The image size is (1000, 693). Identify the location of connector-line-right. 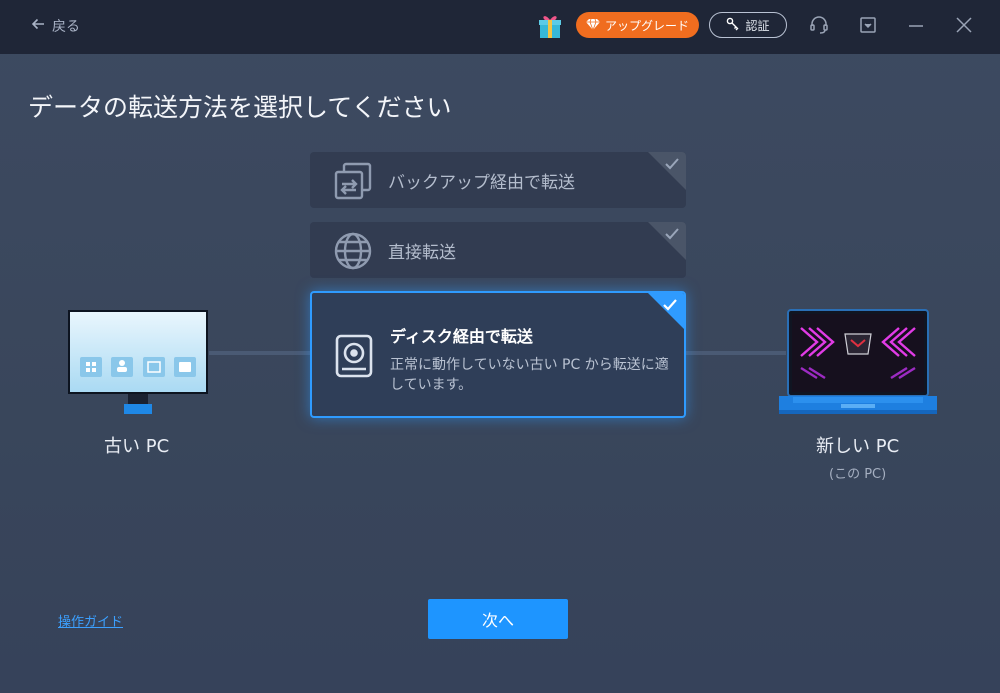
(736, 353).